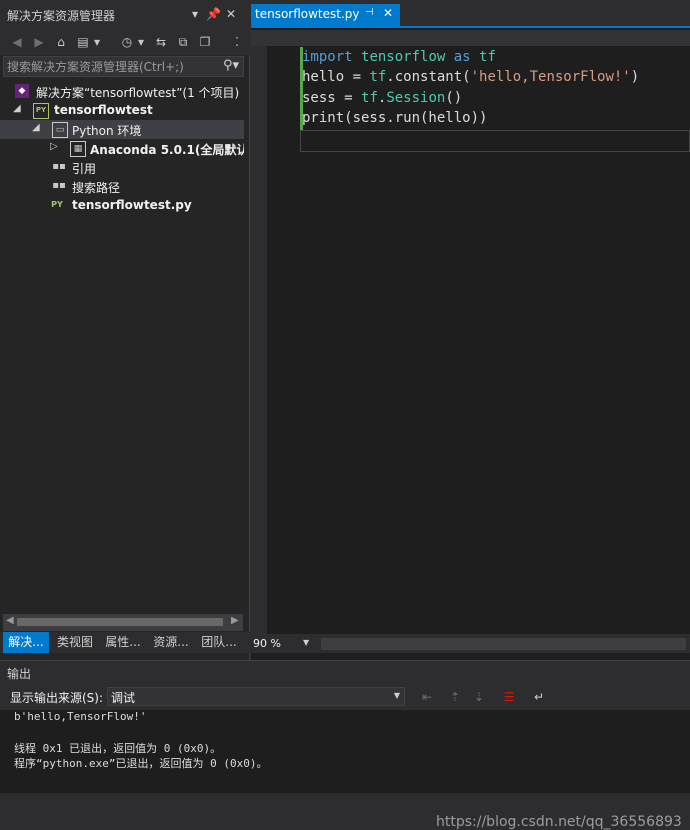  I want to click on code-token: .constant(, so click(428, 77).